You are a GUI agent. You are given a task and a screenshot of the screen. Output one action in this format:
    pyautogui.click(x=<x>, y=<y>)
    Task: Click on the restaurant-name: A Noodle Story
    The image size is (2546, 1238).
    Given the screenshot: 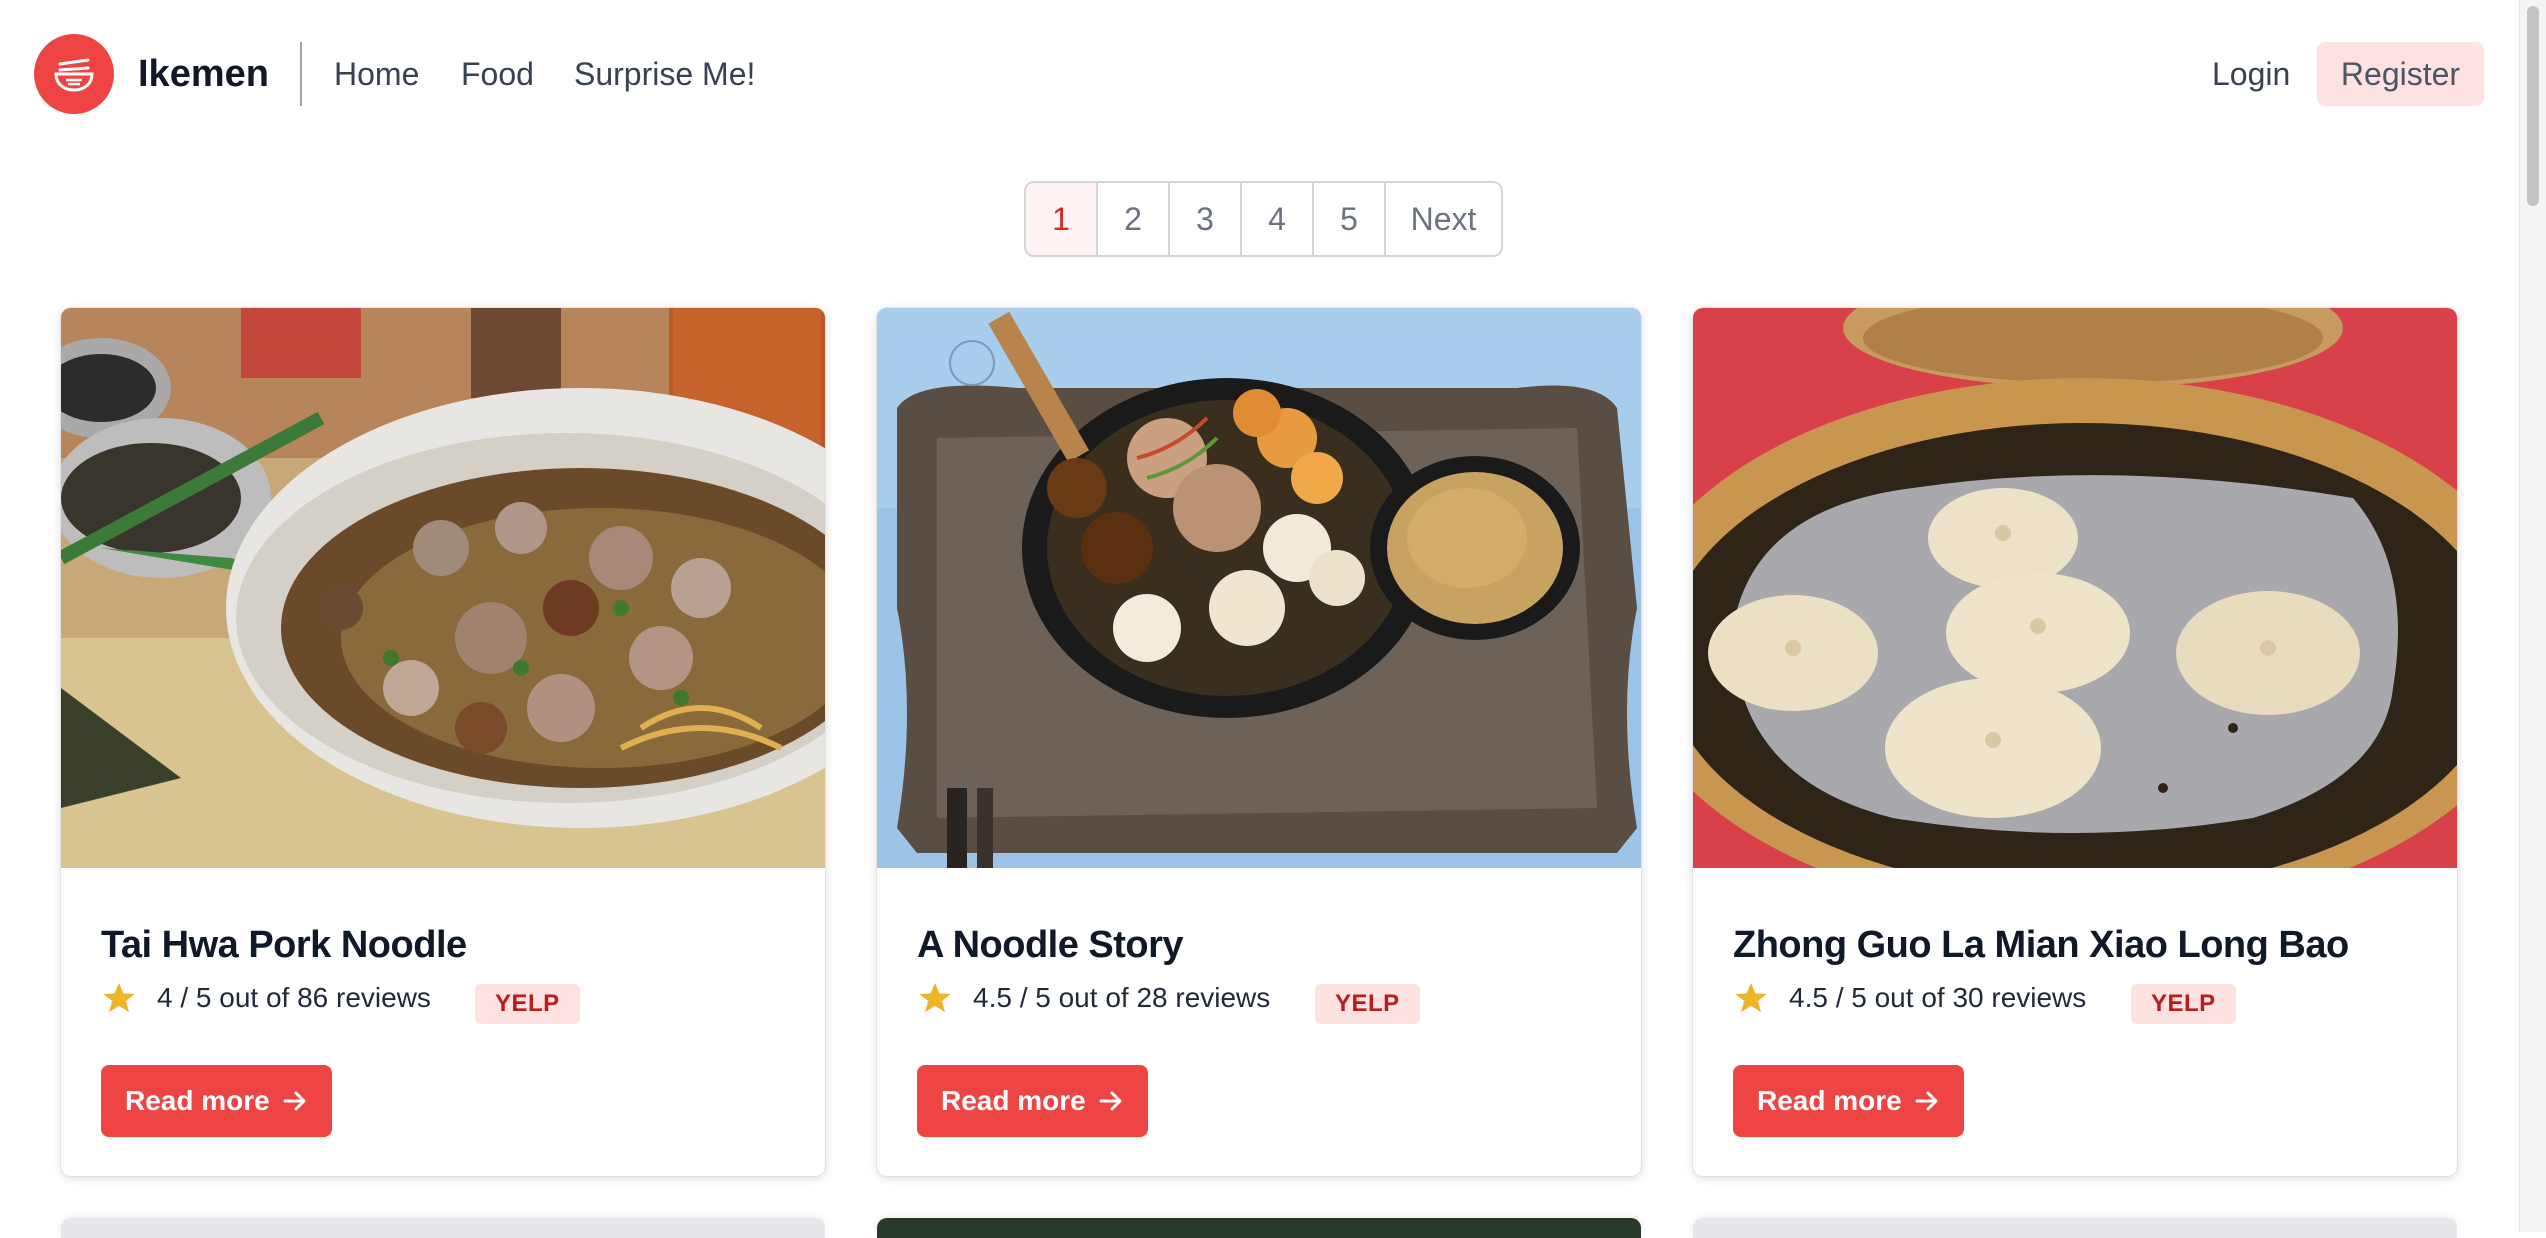 What is the action you would take?
    pyautogui.click(x=1050, y=945)
    